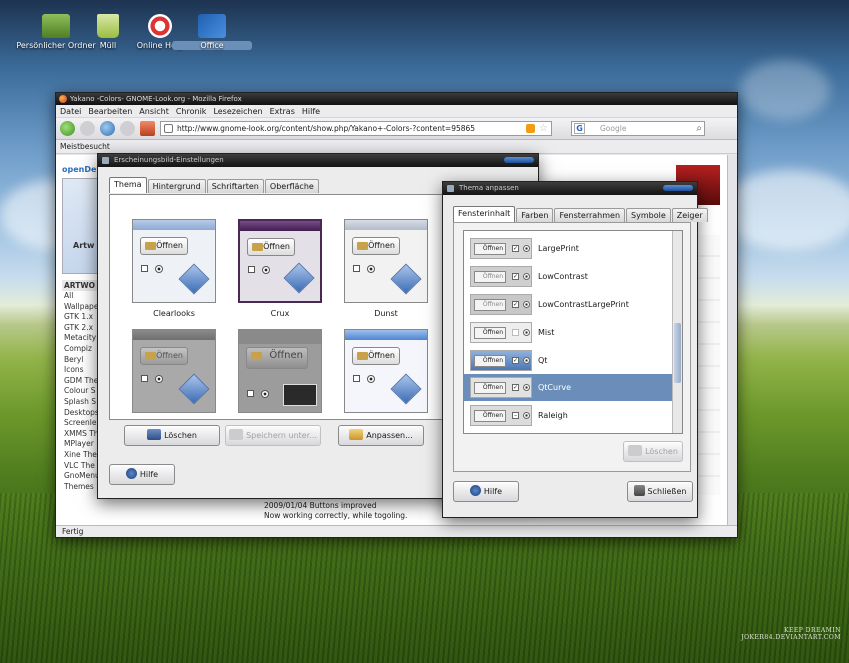 The image size is (849, 663). Describe the element at coordinates (546, 332) in the screenshot. I see `theme-name: Mist` at that location.